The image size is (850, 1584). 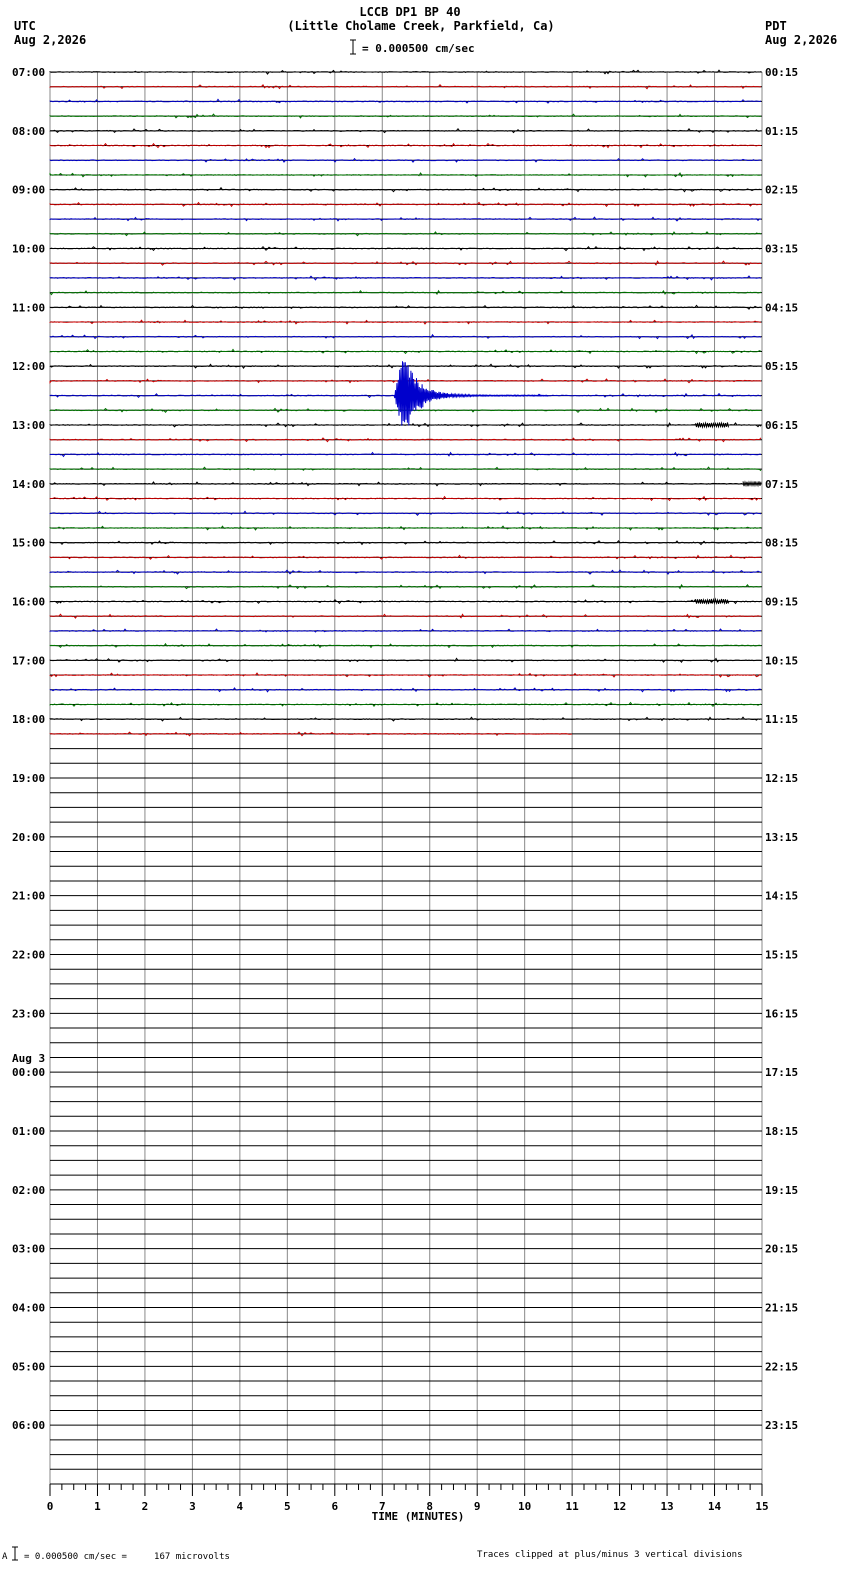 I want to click on x-tick-label: 0, so click(x=50, y=1506).